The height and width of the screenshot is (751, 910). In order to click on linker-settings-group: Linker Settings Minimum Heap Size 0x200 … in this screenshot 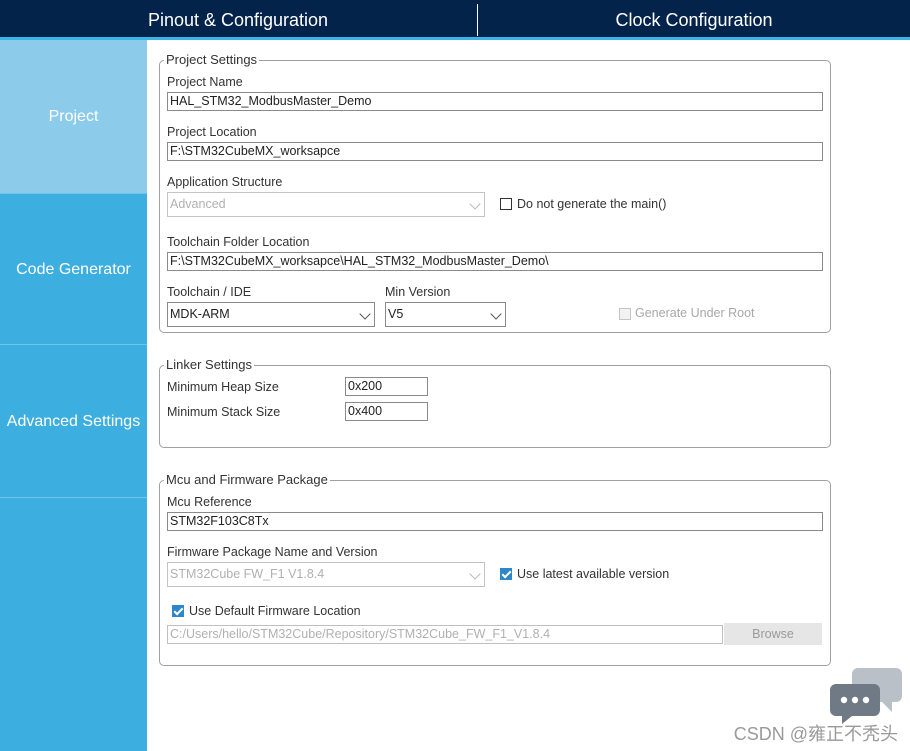, I will do `click(495, 402)`.